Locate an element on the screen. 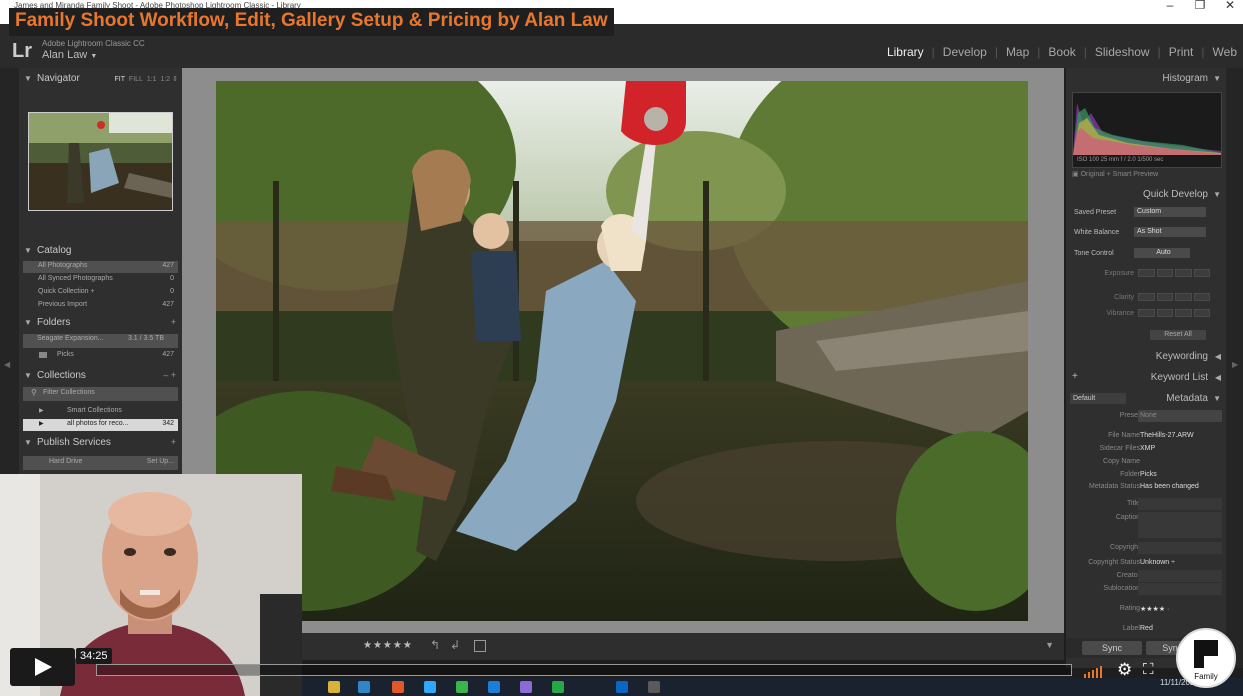  folders-header: ▼ Folders + is located at coordinates (100, 323).